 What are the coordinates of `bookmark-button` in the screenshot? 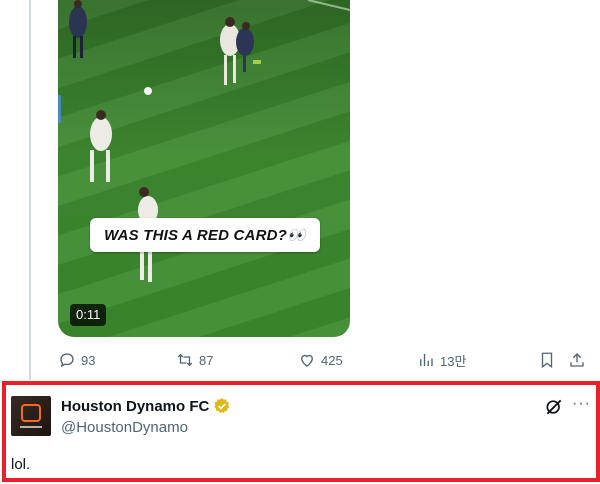 It's located at (547, 360).